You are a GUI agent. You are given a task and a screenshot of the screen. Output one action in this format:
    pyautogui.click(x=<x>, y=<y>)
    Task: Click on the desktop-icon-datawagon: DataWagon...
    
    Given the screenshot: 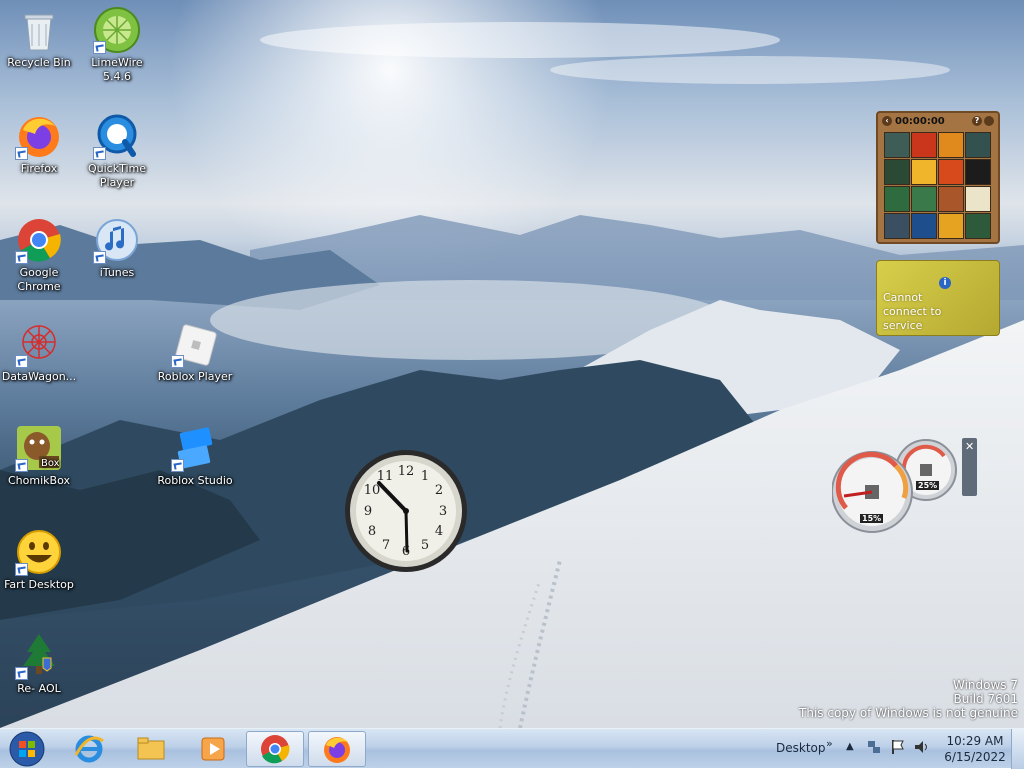 What is the action you would take?
    pyautogui.click(x=40, y=352)
    